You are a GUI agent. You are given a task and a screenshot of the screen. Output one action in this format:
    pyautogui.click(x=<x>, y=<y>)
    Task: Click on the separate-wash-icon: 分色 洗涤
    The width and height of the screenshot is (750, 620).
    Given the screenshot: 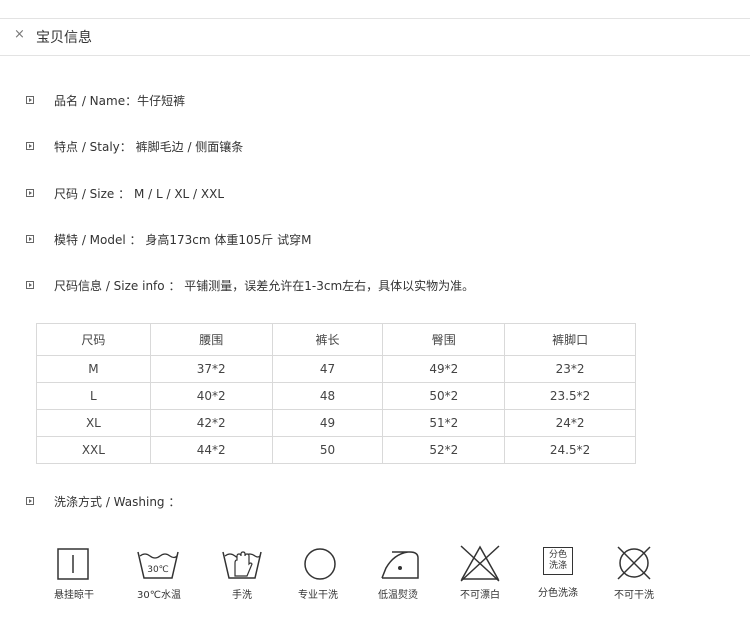 What is the action you would take?
    pyautogui.click(x=558, y=561)
    